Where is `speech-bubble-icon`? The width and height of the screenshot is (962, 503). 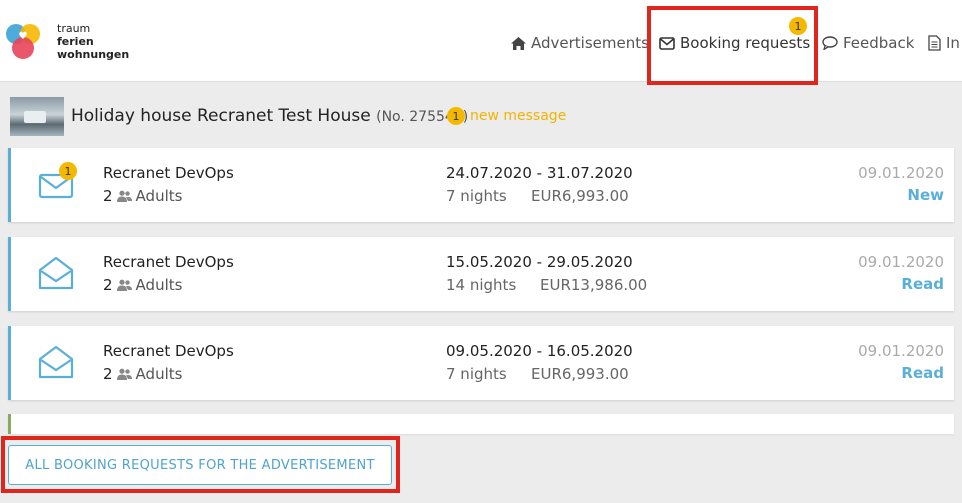 speech-bubble-icon is located at coordinates (830, 43).